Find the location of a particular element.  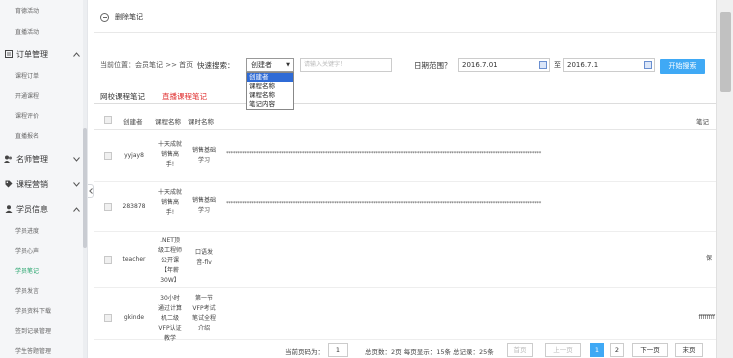

tab-online-course-notes: 网校课程笔记 is located at coordinates (122, 96).